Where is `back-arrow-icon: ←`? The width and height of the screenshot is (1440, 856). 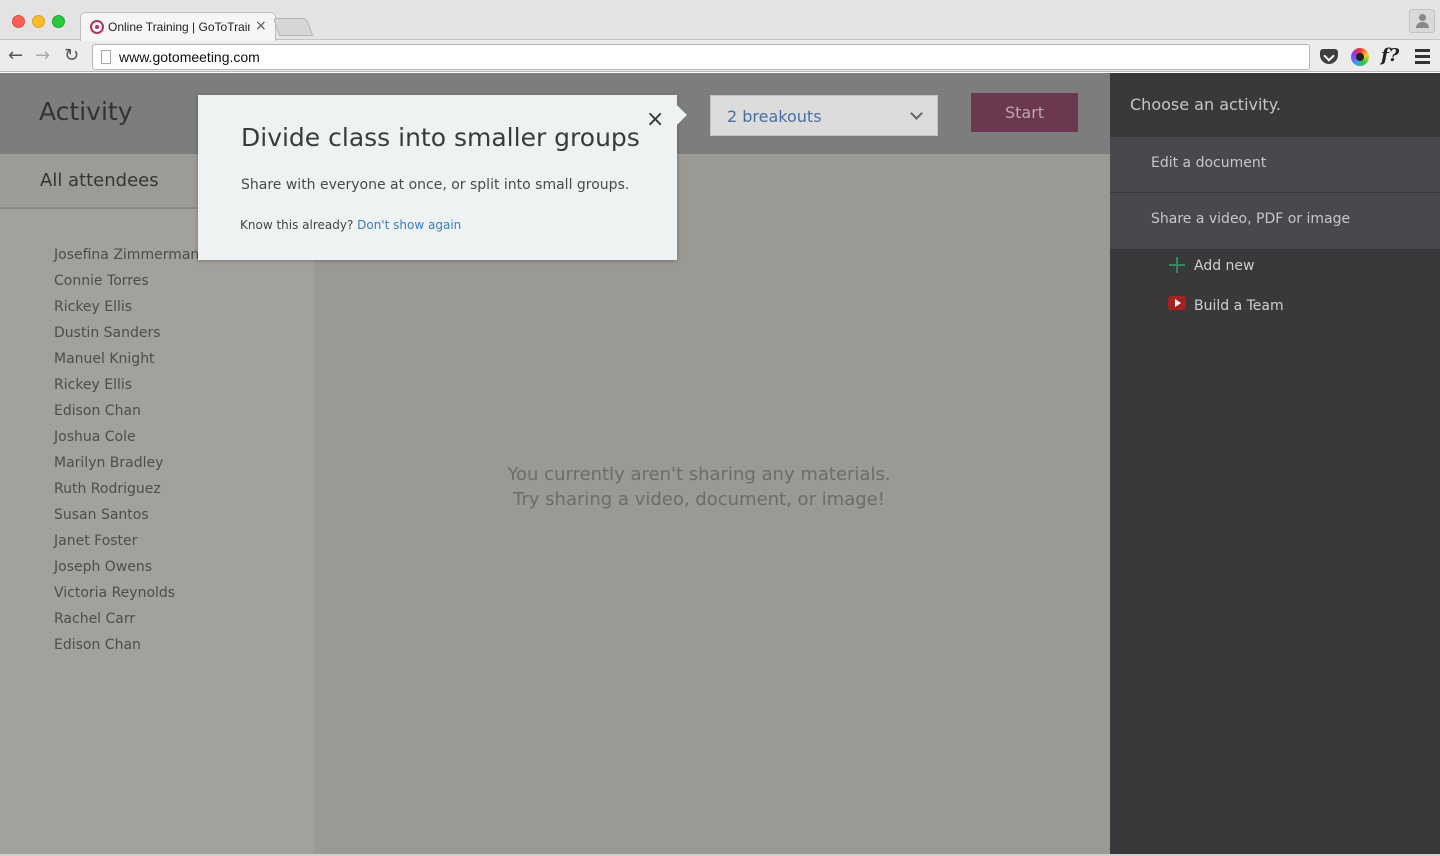 back-arrow-icon: ← is located at coordinates (15, 56).